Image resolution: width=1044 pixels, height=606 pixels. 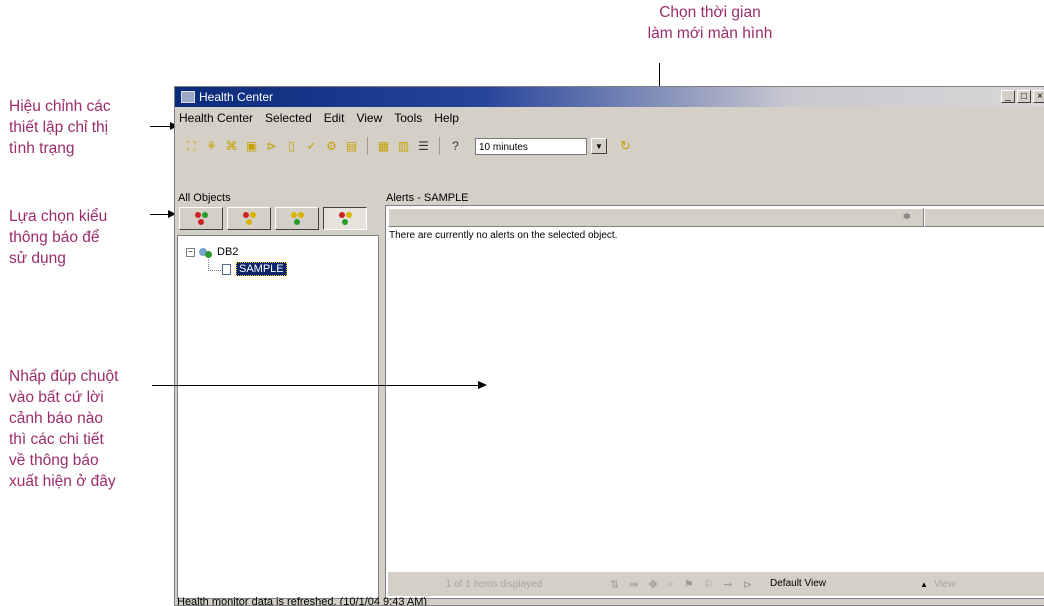 What do you see at coordinates (446, 118) in the screenshot?
I see `menu-help: Help` at bounding box center [446, 118].